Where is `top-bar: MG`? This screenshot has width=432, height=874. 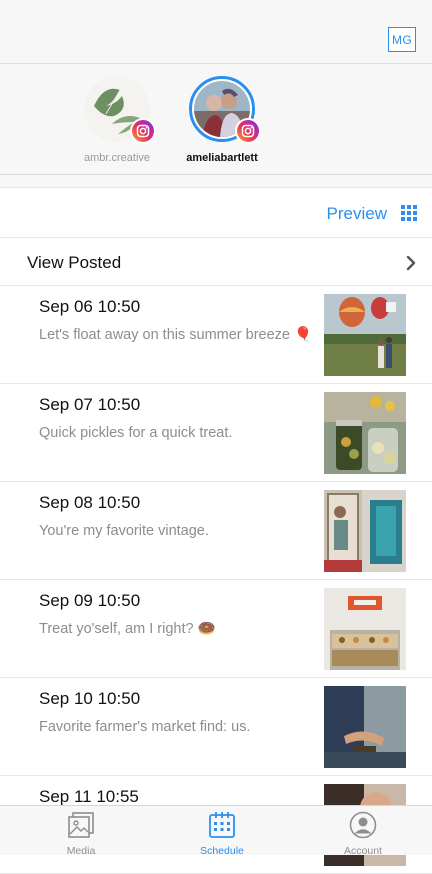 top-bar: MG is located at coordinates (216, 32).